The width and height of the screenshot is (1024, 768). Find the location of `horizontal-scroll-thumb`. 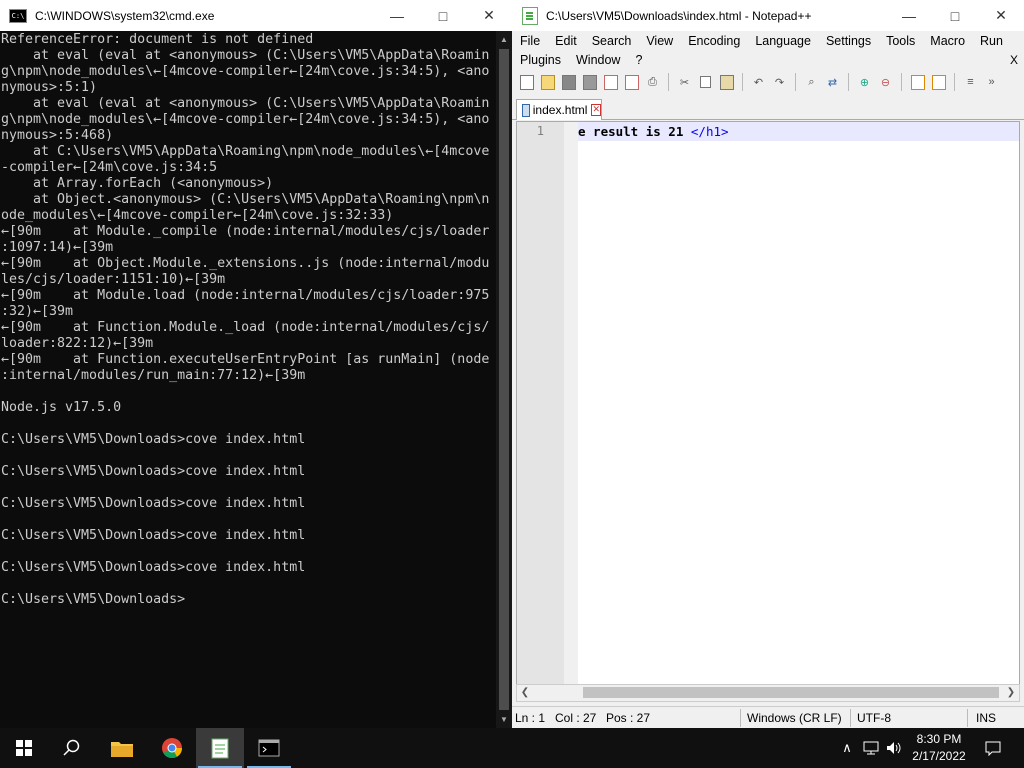

horizontal-scroll-thumb is located at coordinates (791, 692).